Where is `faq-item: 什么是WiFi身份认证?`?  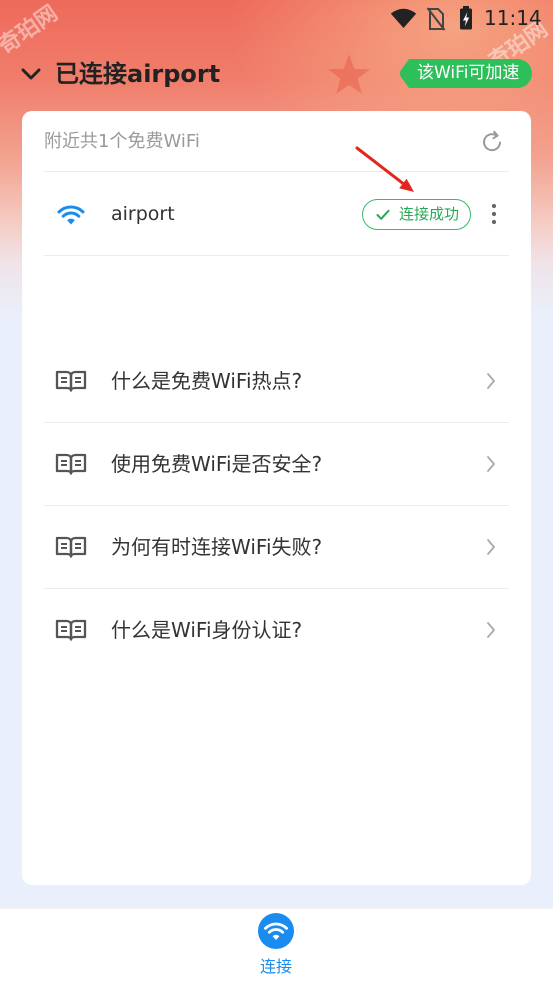
faq-item: 什么是WiFi身份认证? is located at coordinates (276, 630).